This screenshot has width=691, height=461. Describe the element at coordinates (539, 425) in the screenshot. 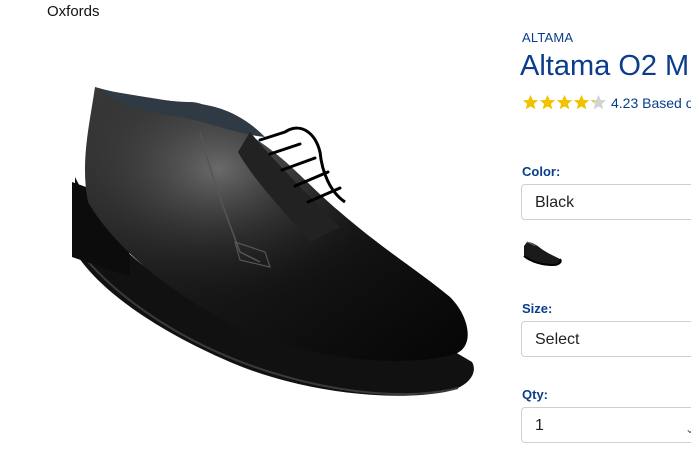

I see `qty-select-value: 1` at that location.